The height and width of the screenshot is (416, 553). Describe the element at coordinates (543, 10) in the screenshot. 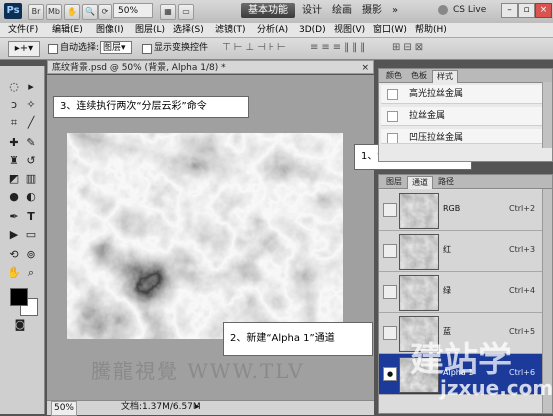

I see `close-button: ×` at that location.